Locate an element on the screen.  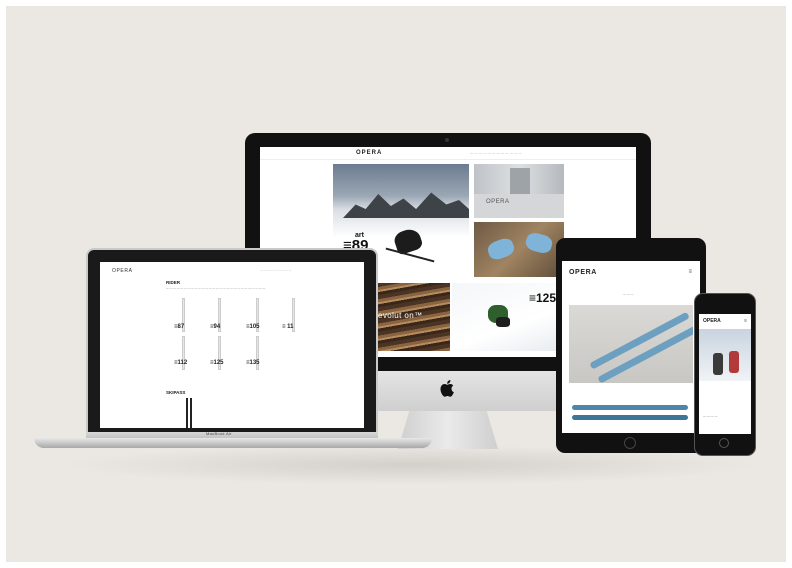
iphone-screen: OPERA ≡ — — — — is located at coordinates (725, 374).